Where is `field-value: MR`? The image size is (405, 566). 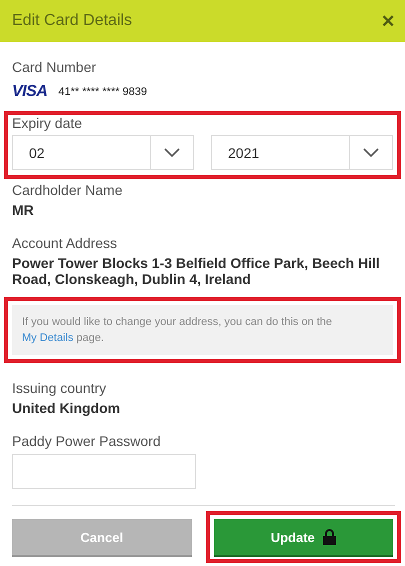
field-value: MR is located at coordinates (23, 210).